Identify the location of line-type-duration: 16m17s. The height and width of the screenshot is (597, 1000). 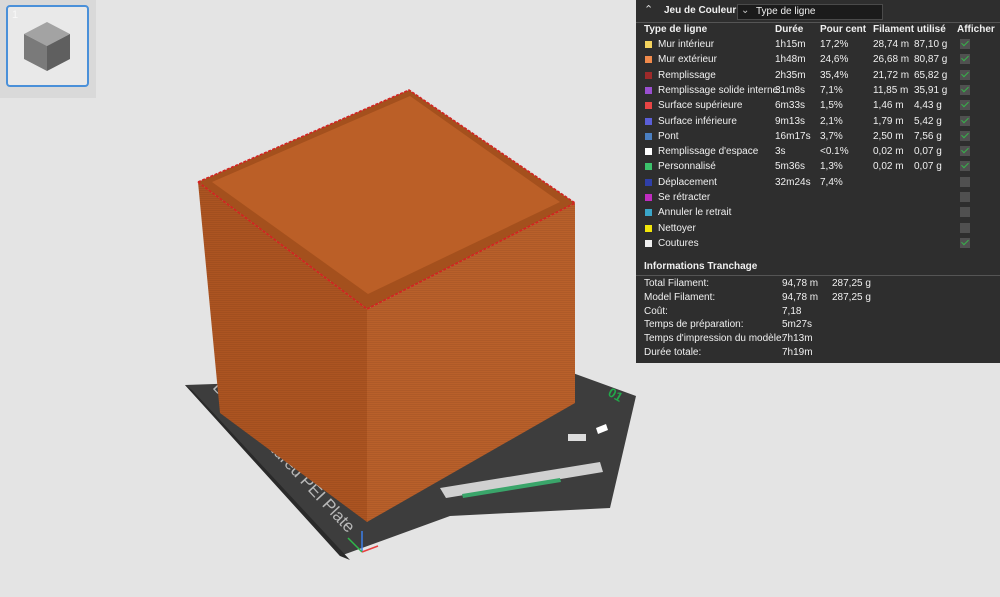
(793, 136).